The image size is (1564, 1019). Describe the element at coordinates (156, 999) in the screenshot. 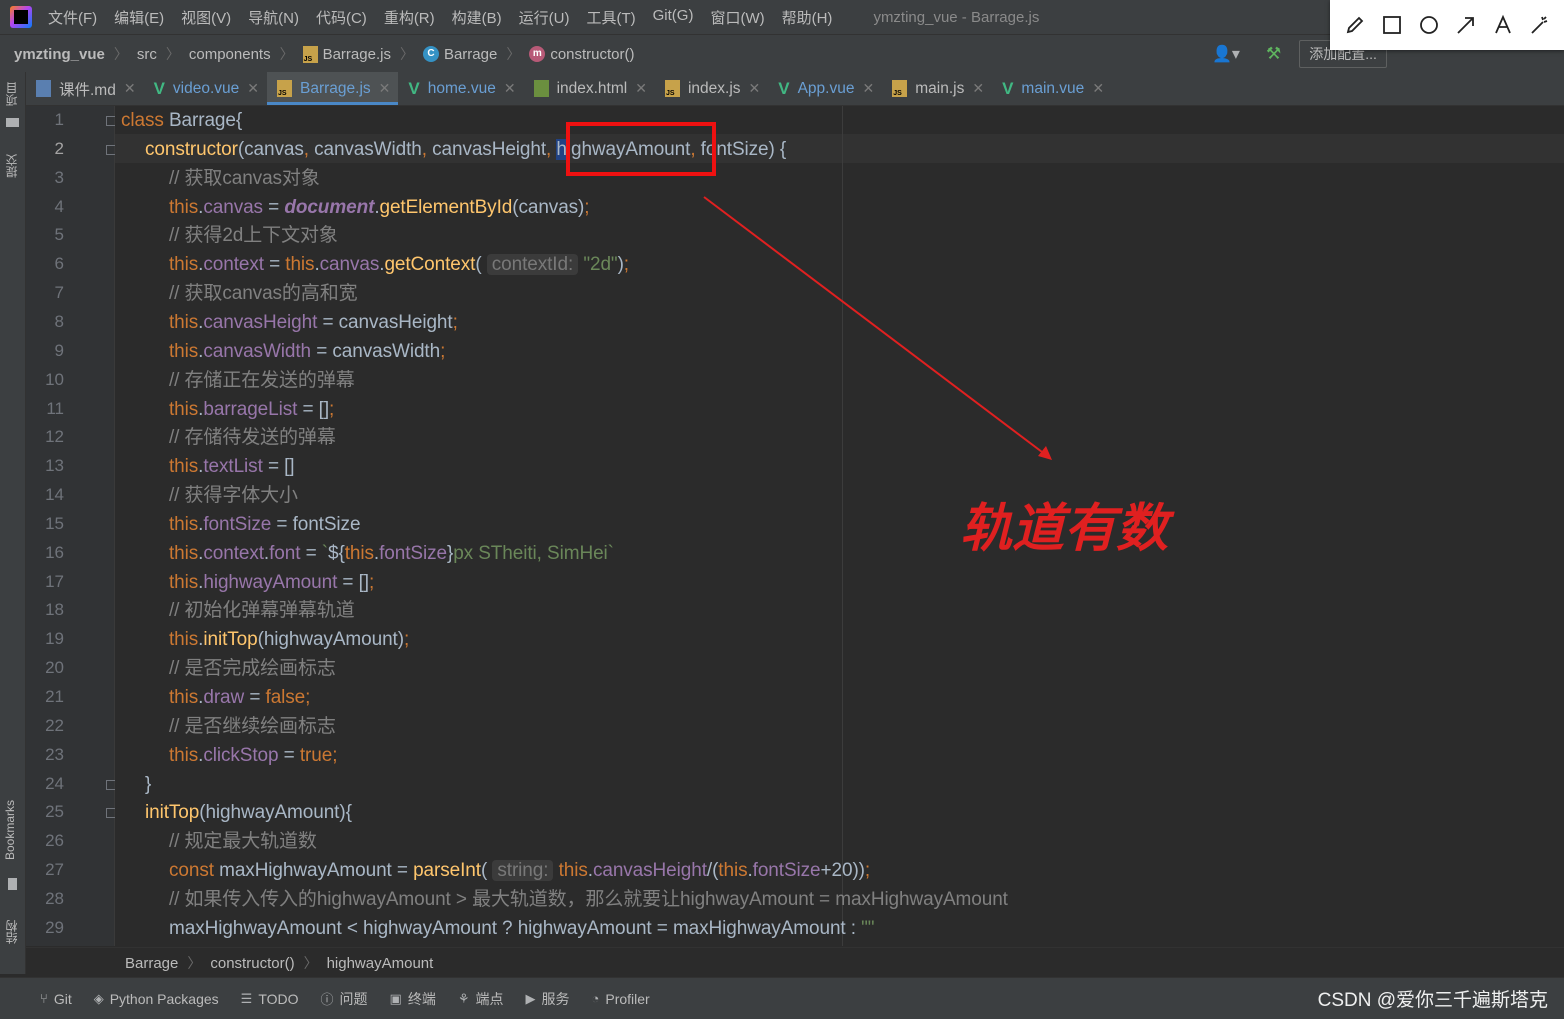

I see `tool-window-python-packages: ◈ Python Packages` at that location.